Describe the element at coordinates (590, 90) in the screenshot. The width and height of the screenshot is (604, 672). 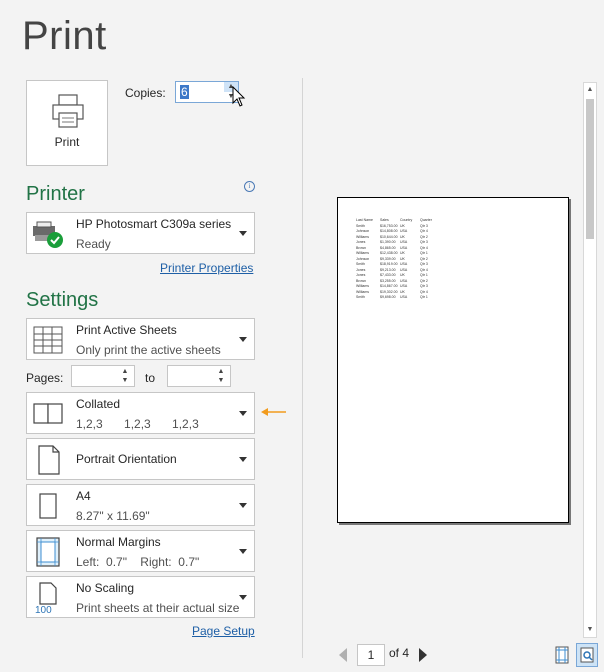
I see `scroll-up-icon: ▲` at that location.